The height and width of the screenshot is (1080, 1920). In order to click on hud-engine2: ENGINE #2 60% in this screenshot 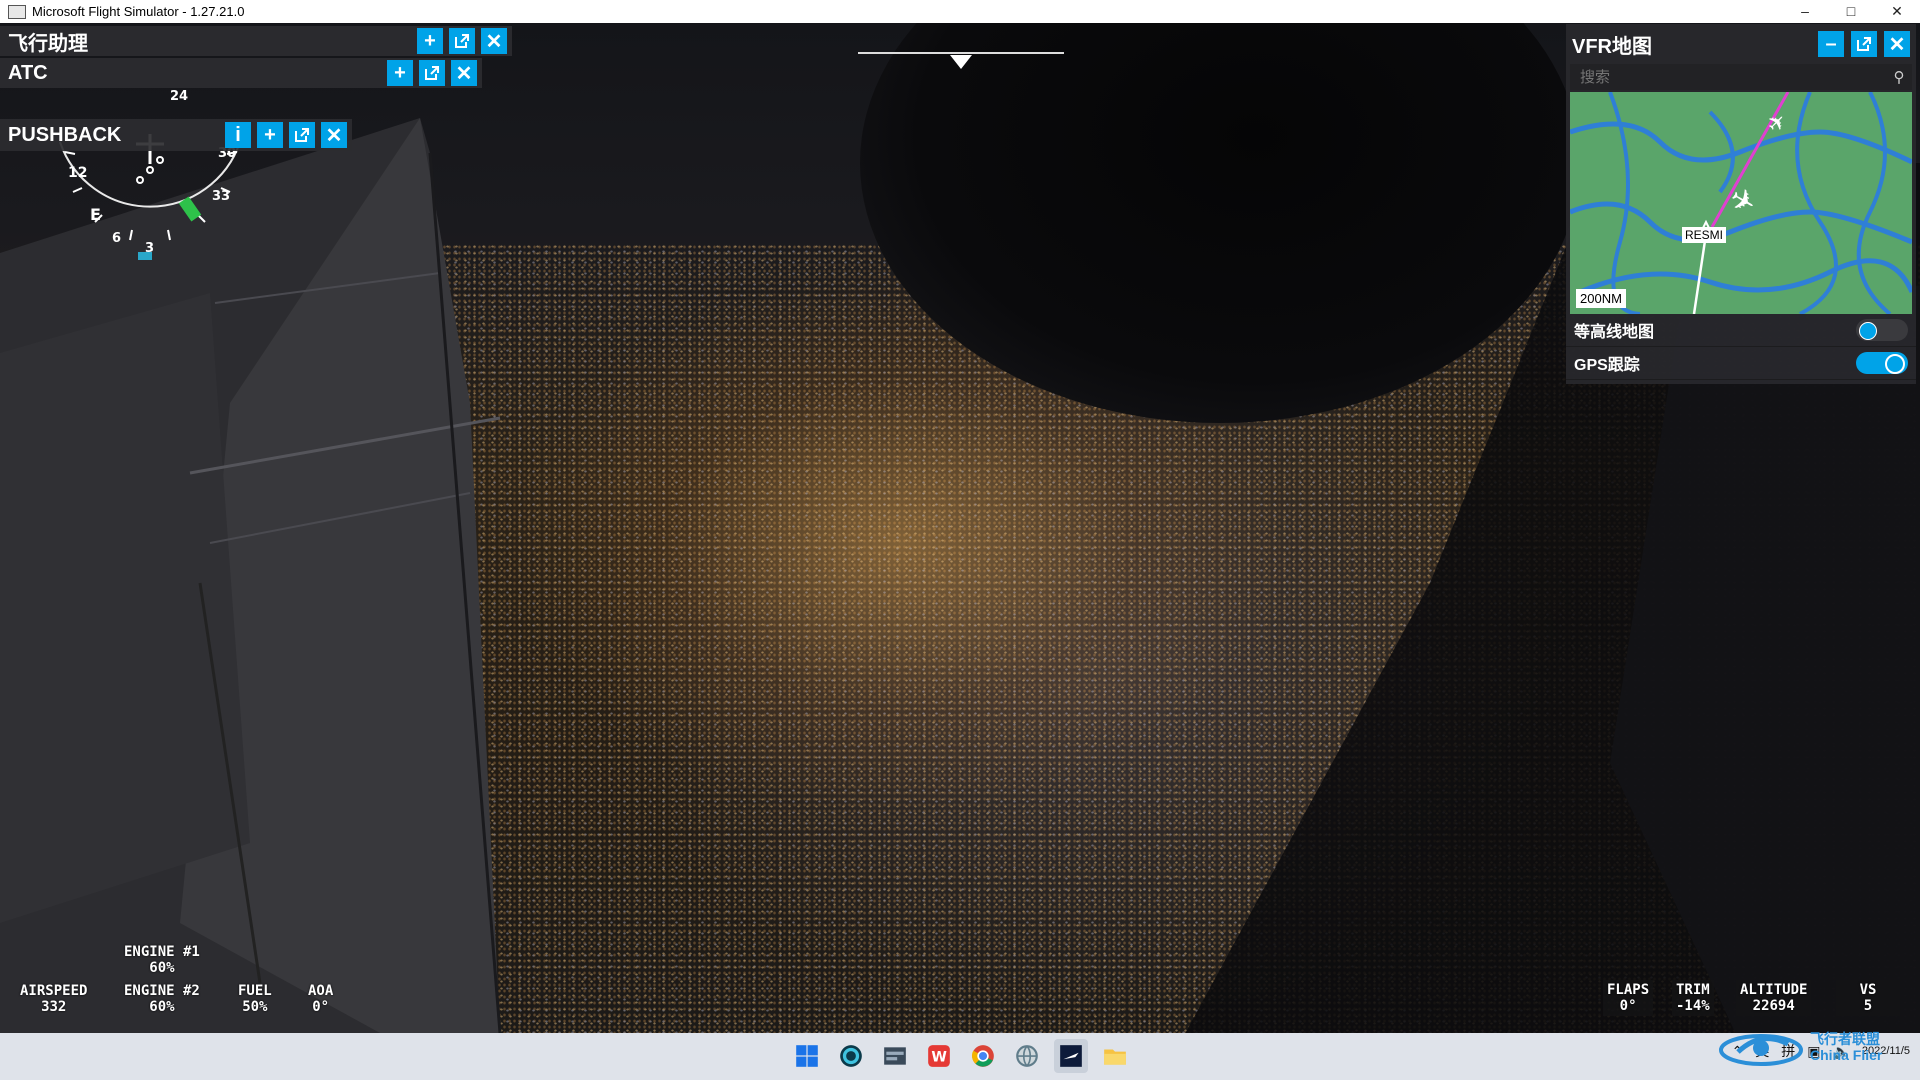, I will do `click(162, 999)`.